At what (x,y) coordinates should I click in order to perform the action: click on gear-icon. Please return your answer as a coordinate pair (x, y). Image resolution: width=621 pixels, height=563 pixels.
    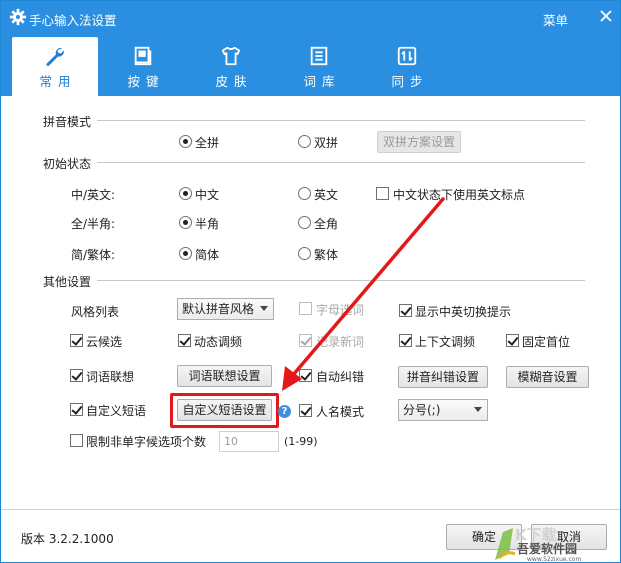
    Looking at the image, I should click on (18, 17).